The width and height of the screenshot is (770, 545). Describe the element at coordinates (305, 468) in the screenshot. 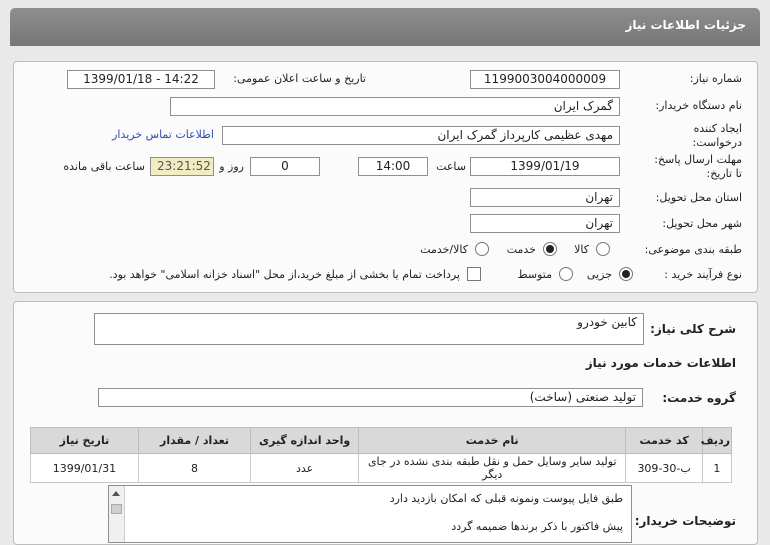

I see `unit-cell: عدد` at that location.